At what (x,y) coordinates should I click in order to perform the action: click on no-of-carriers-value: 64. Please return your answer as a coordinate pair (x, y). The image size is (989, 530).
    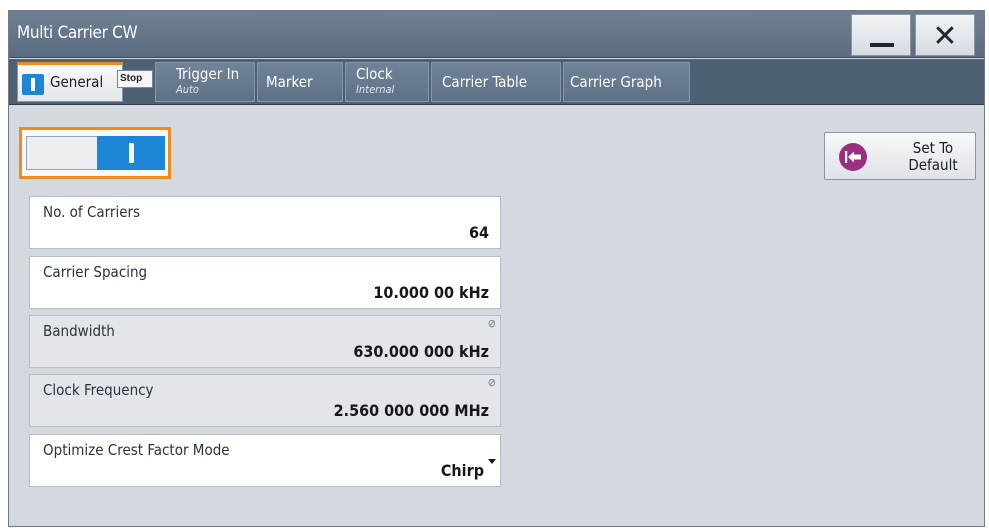
    Looking at the image, I should click on (478, 232).